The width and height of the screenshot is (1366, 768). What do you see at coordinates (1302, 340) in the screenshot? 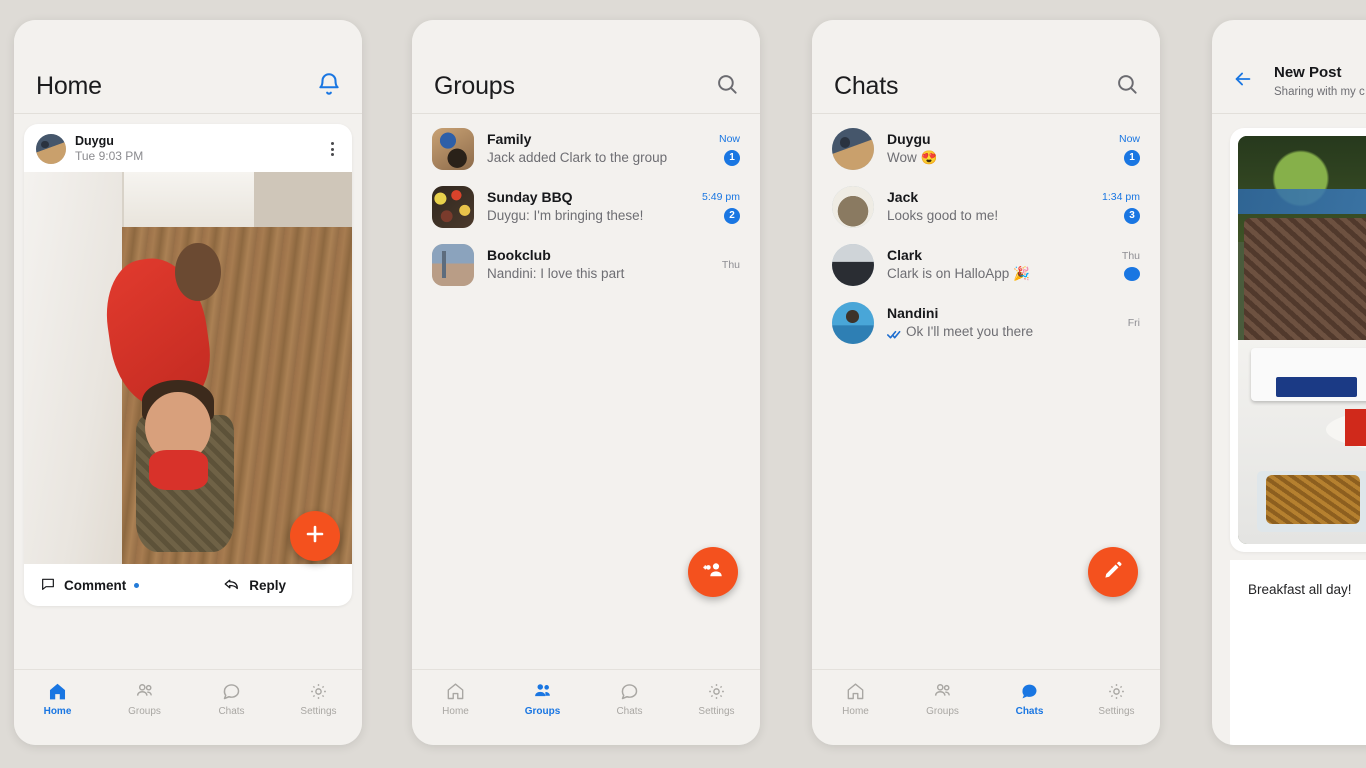
I see `new-post-photo` at bounding box center [1302, 340].